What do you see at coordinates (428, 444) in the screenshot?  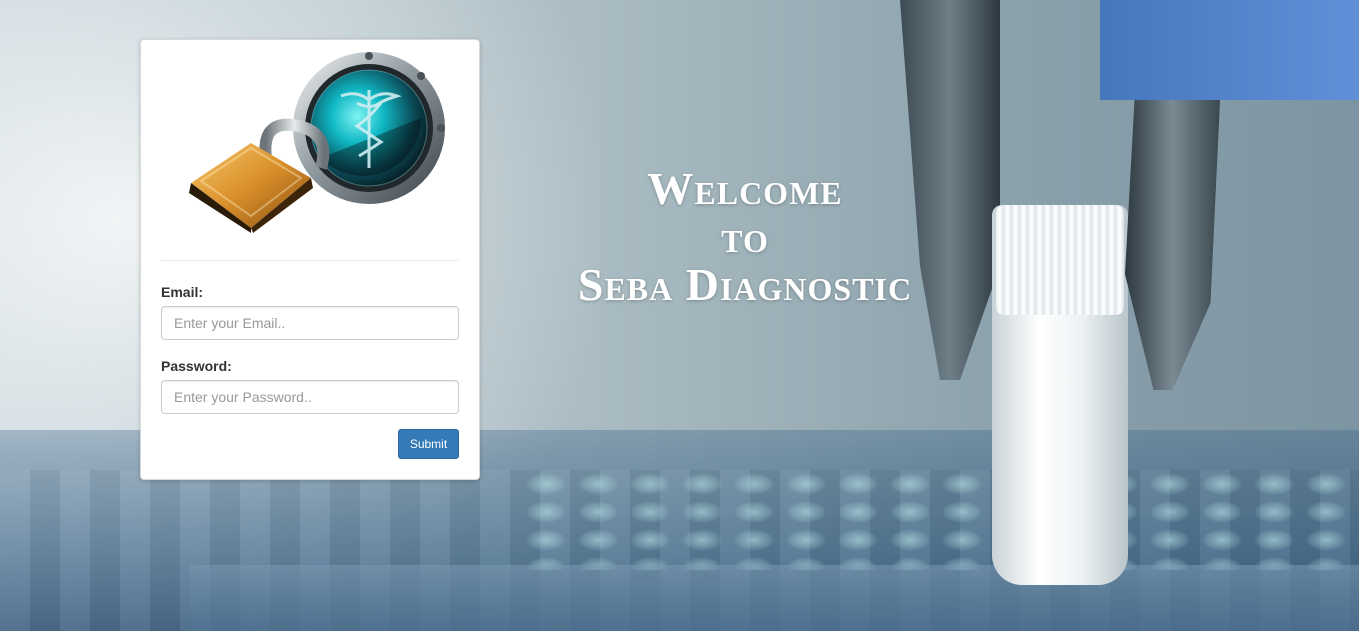 I see `submit-button: Submit` at bounding box center [428, 444].